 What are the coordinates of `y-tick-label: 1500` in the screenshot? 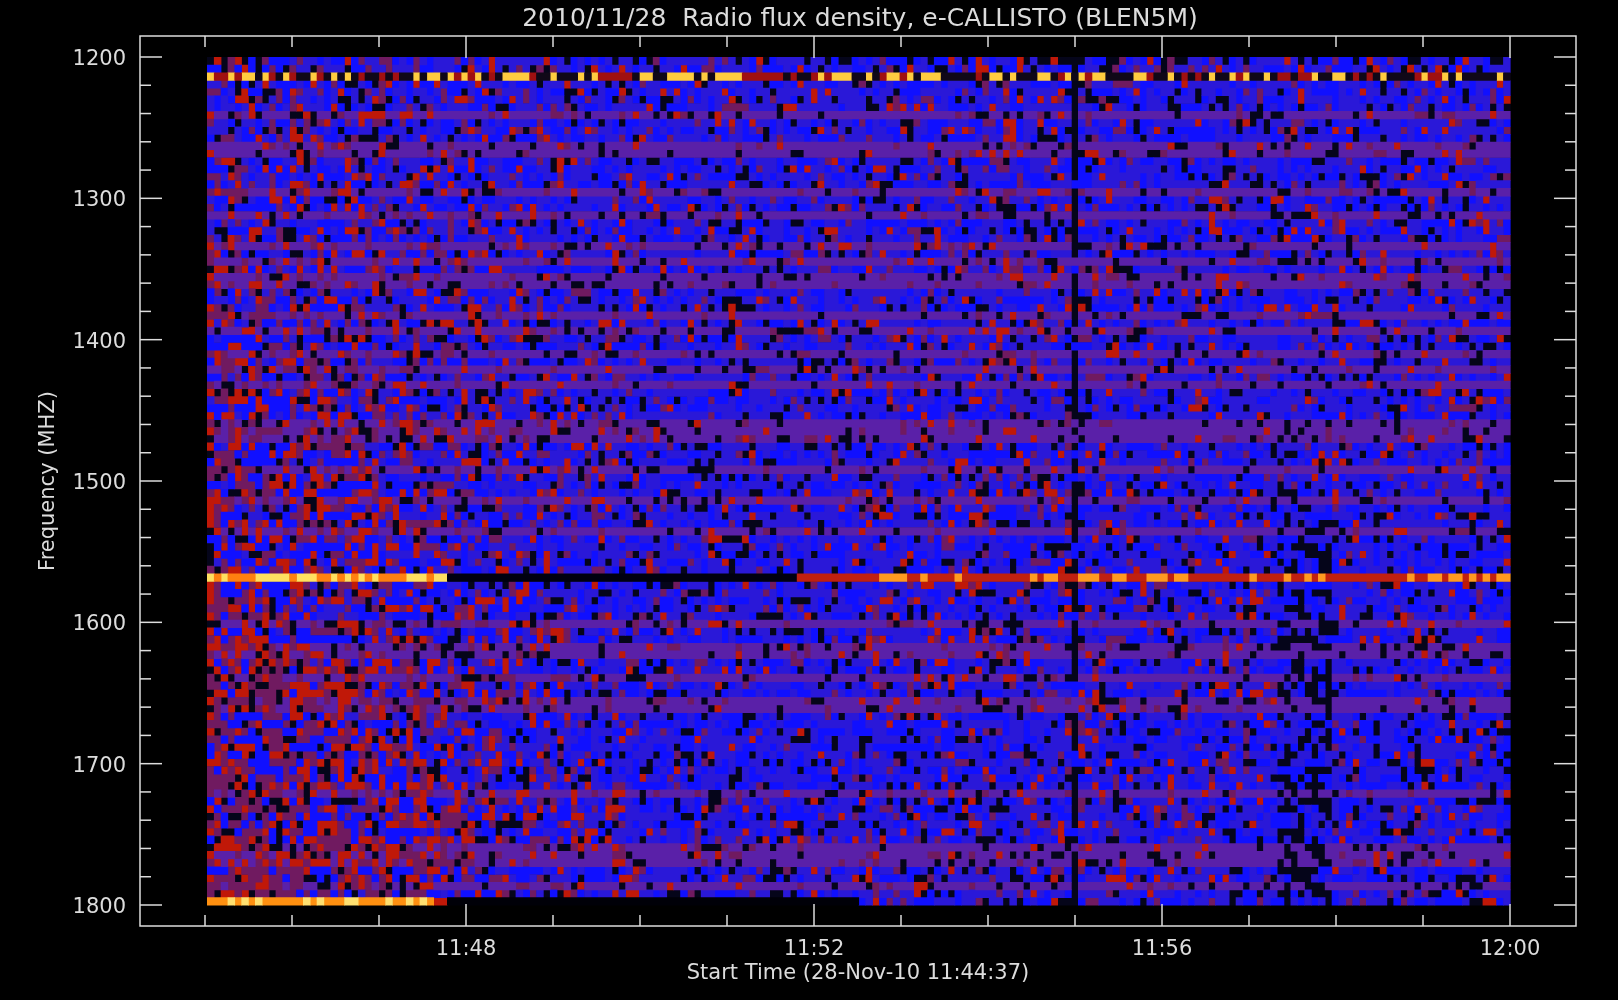 It's located at (99, 482).